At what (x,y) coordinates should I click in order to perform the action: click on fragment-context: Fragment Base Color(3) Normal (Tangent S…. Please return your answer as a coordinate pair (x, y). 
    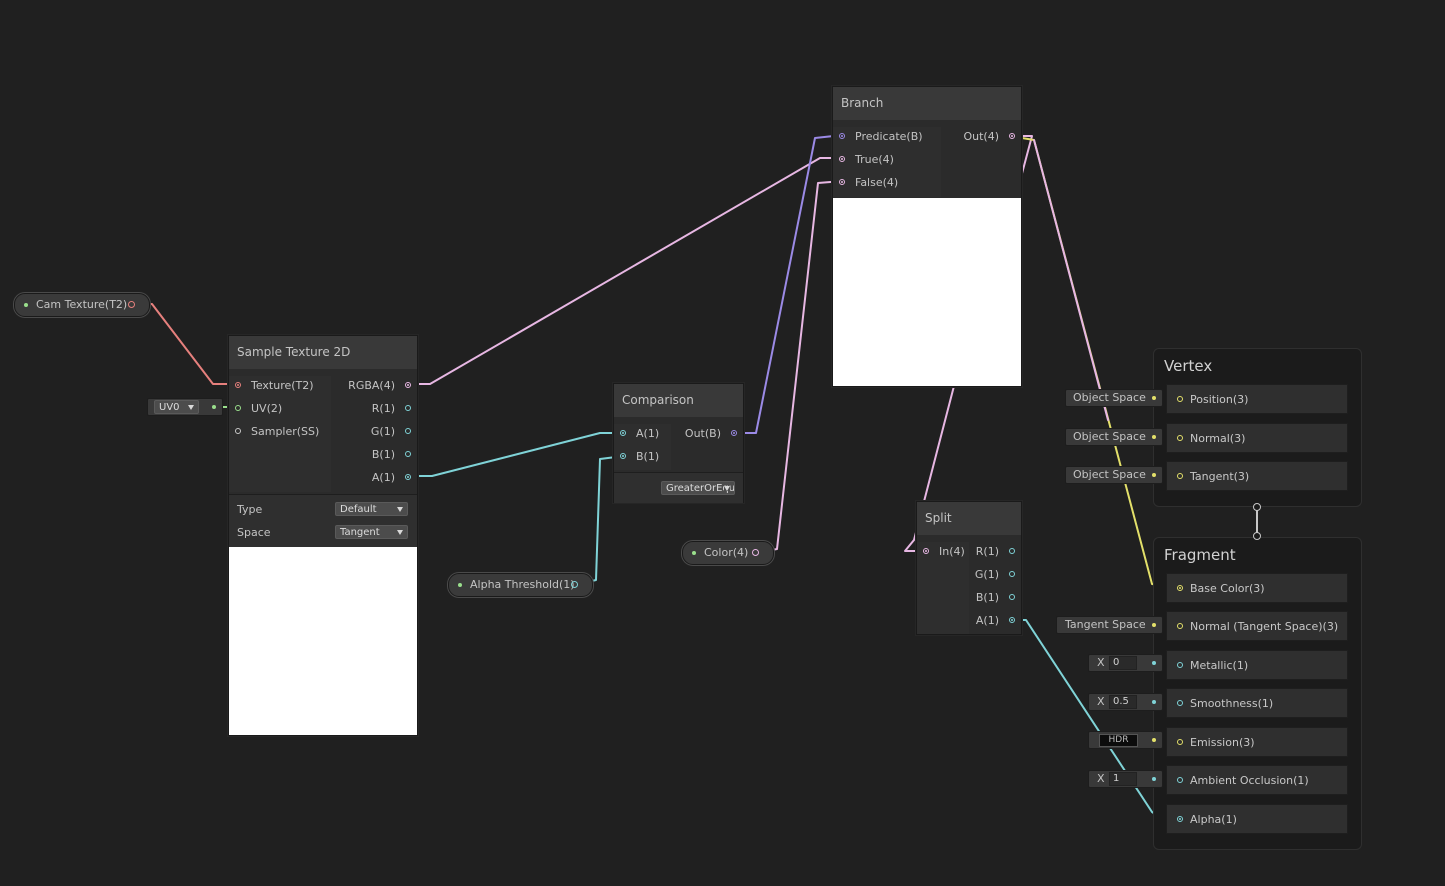
    Looking at the image, I should click on (1257, 693).